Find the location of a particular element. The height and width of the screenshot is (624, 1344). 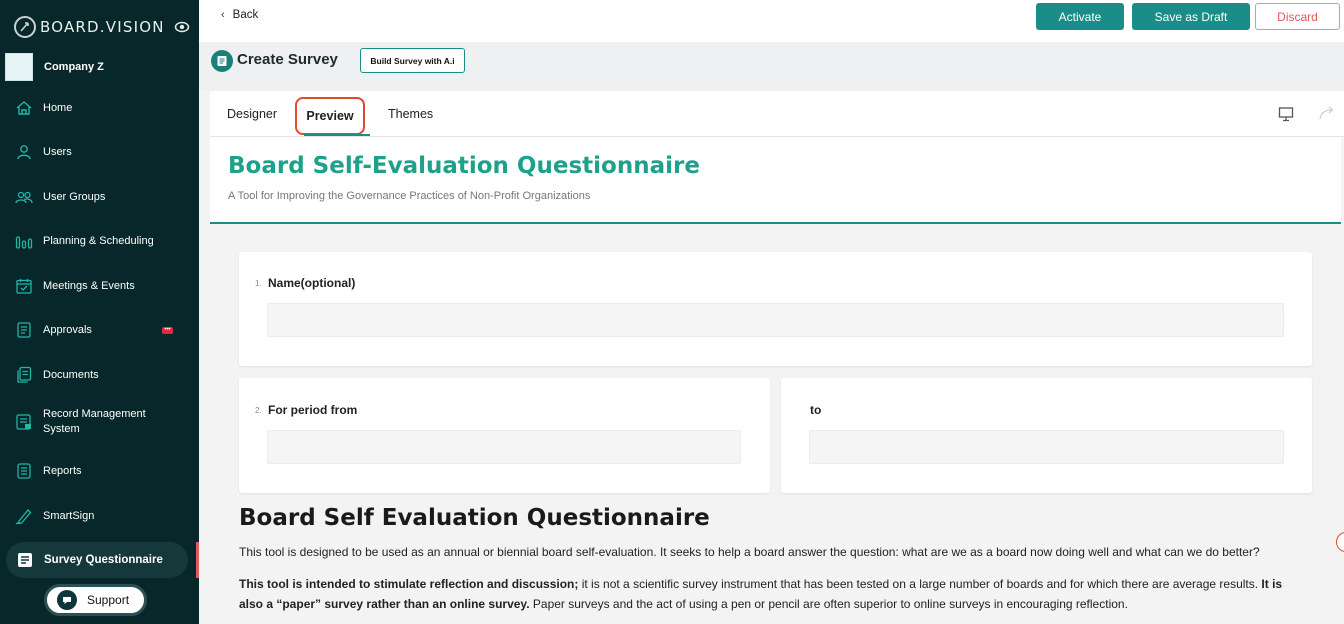

active-tab-underline is located at coordinates (337, 135).